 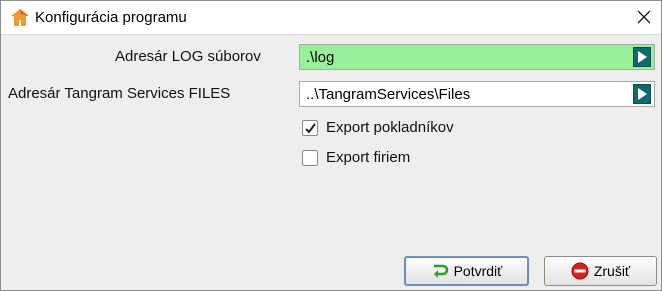 I want to click on confirm-arrow-icon, so click(x=440, y=271).